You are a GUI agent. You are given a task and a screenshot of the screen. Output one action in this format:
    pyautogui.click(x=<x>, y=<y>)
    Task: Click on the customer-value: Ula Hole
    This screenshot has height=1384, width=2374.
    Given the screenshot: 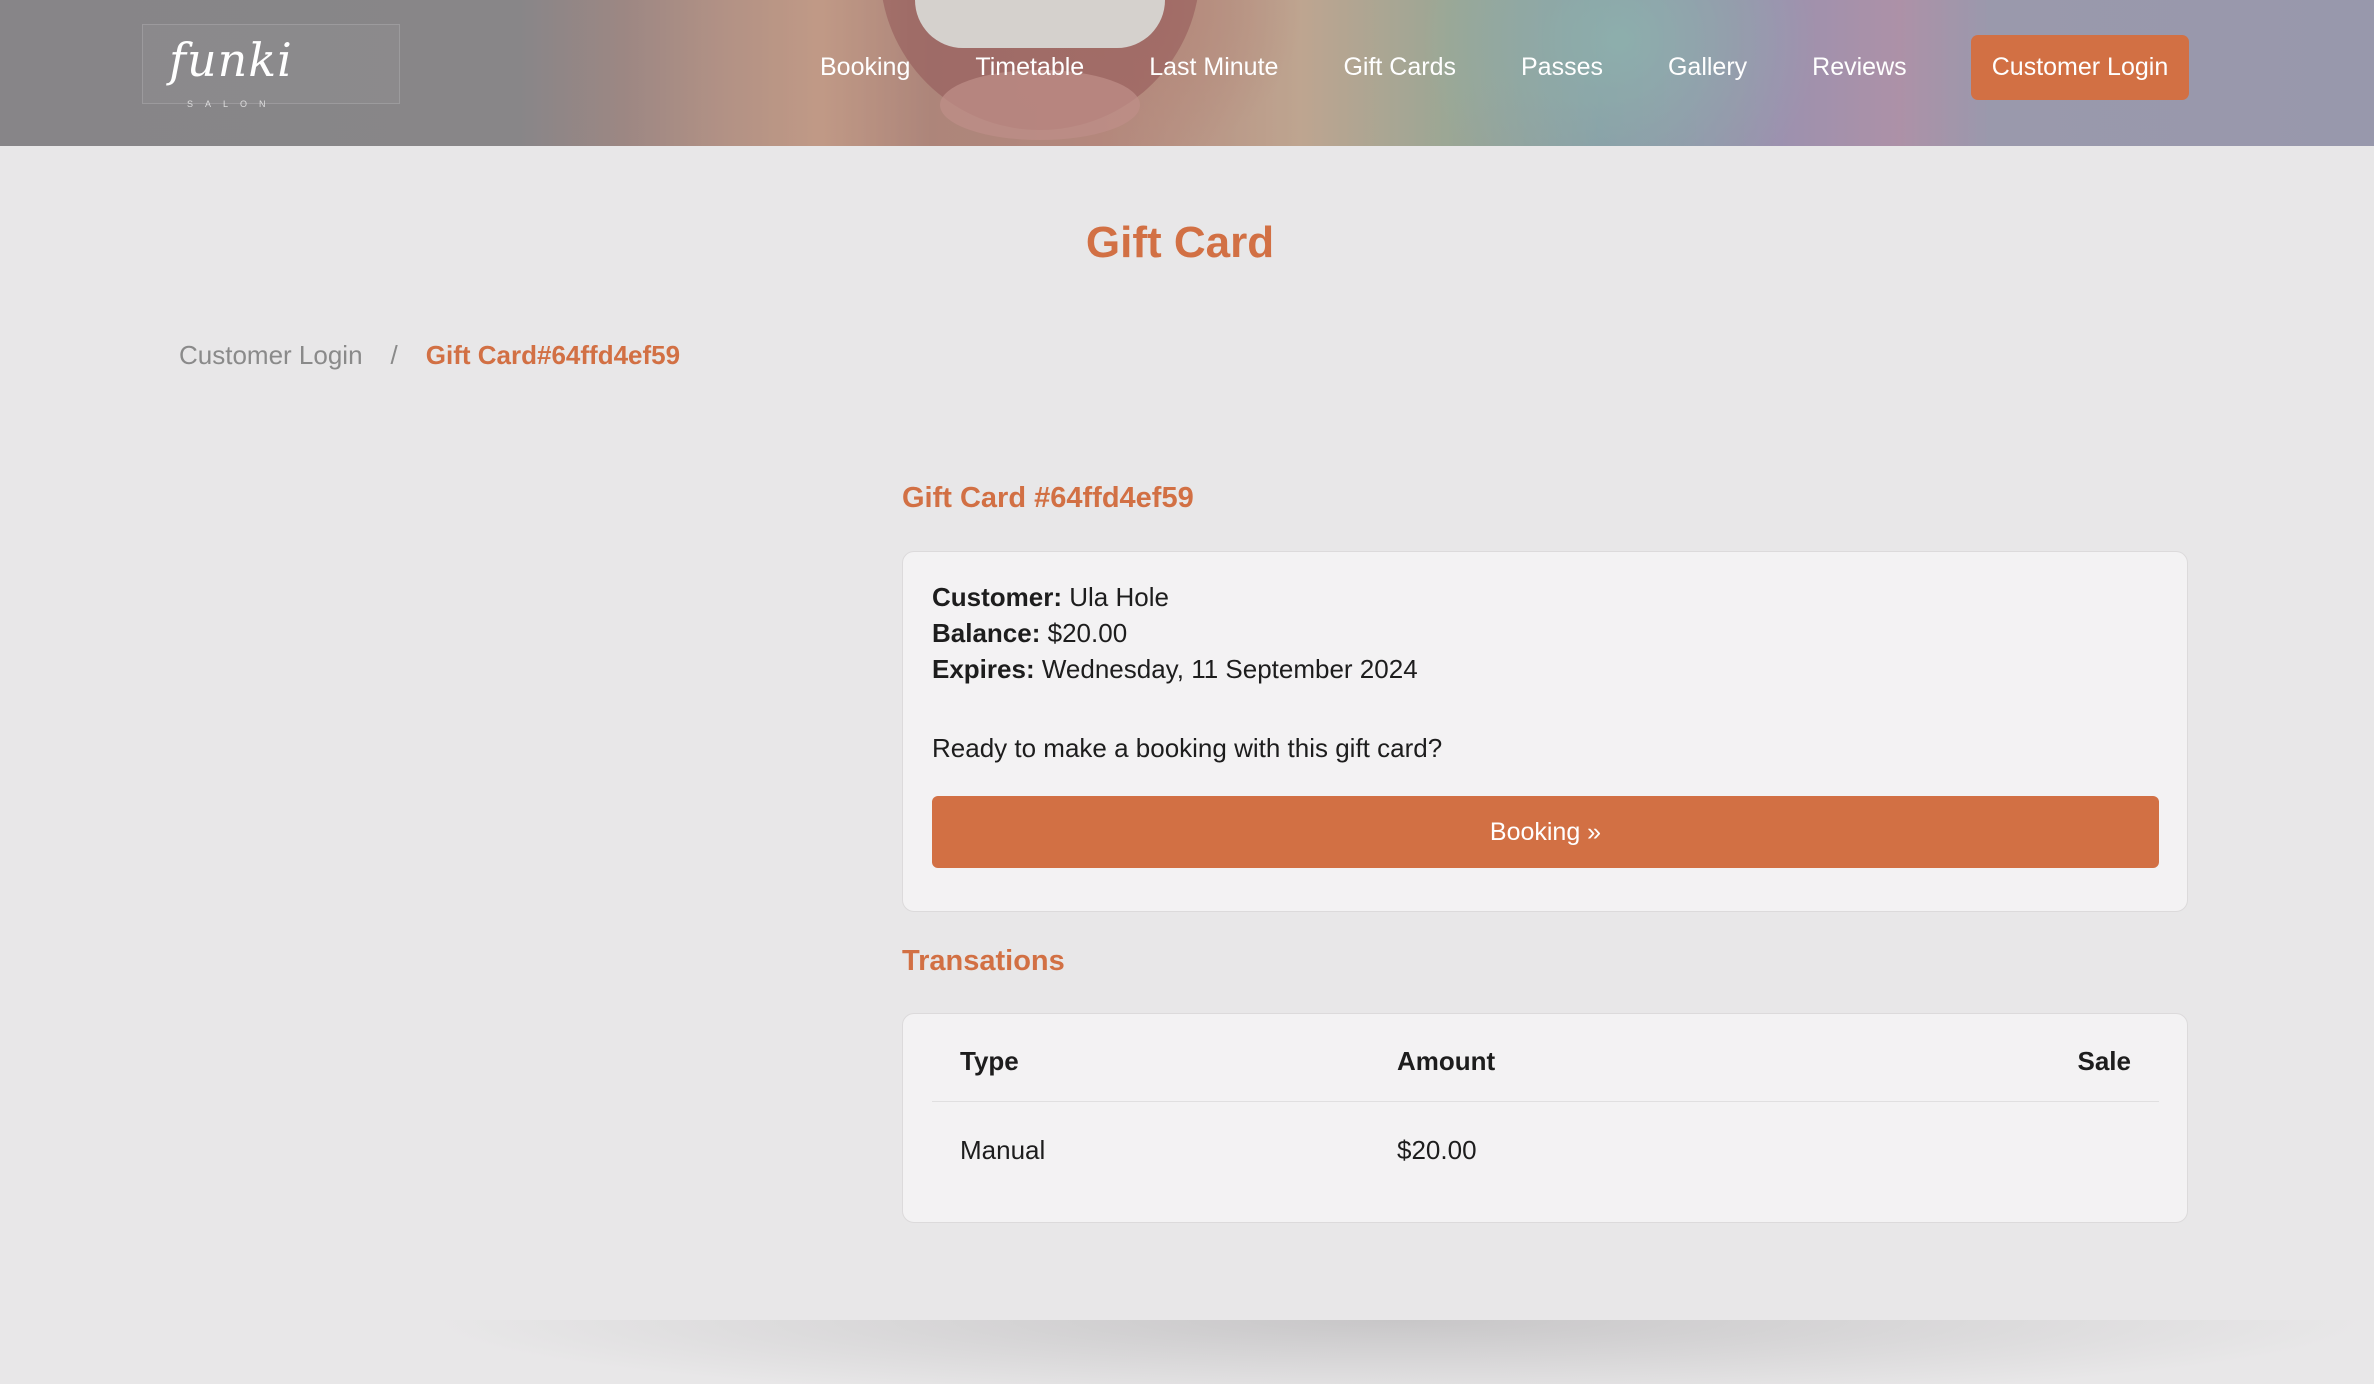 What is the action you would take?
    pyautogui.click(x=1119, y=597)
    